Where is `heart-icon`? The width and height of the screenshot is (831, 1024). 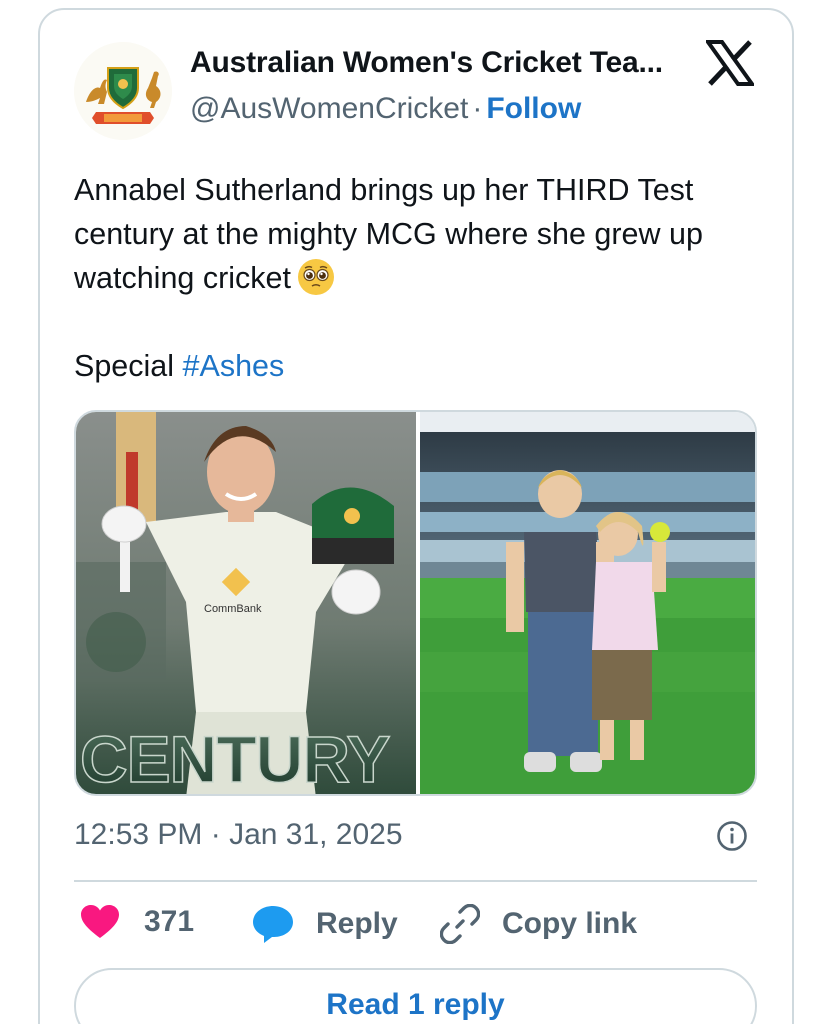
heart-icon is located at coordinates (100, 921).